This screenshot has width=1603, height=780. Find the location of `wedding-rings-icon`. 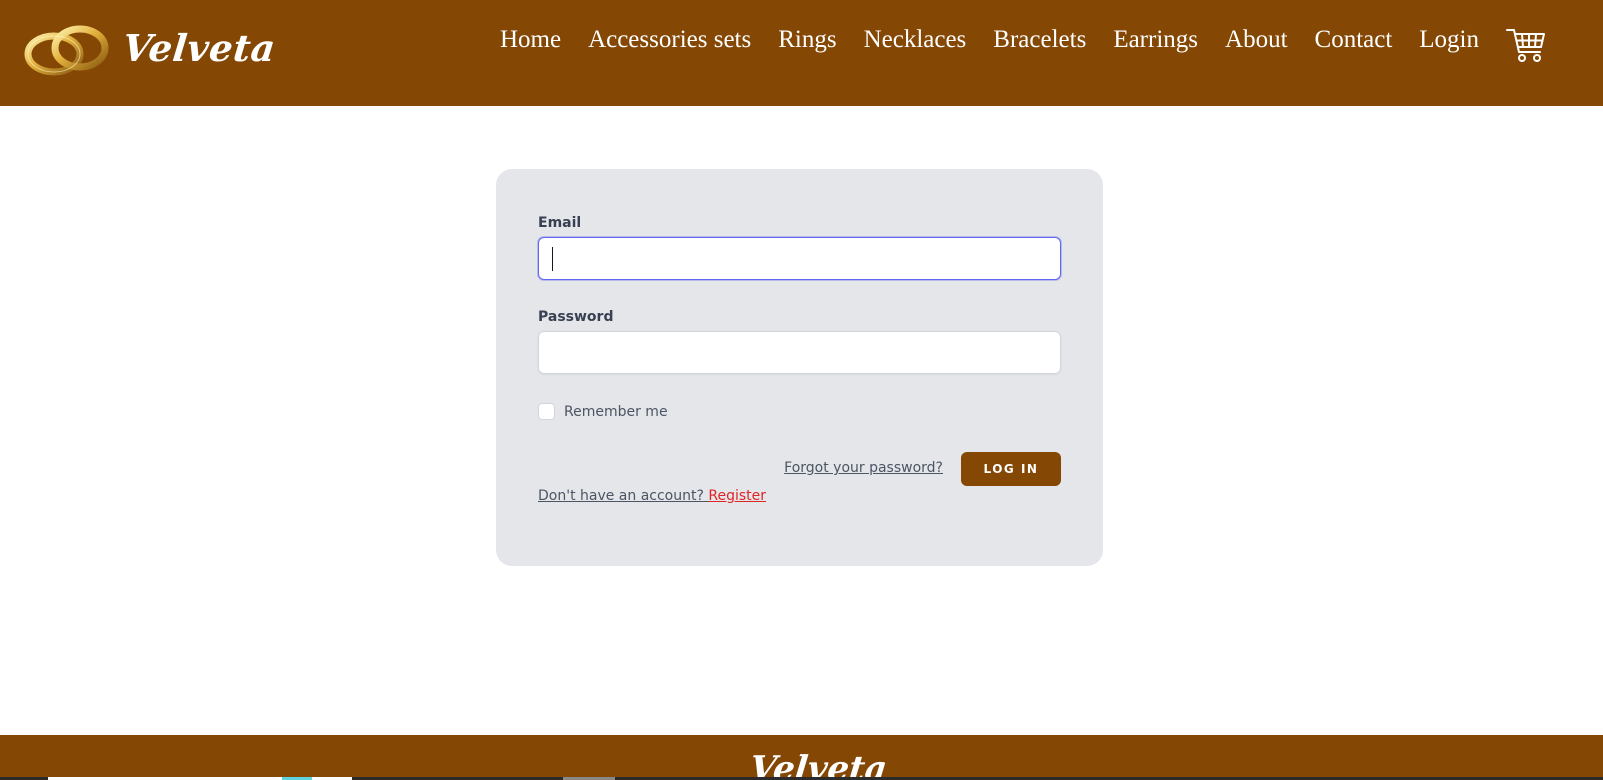

wedding-rings-icon is located at coordinates (67, 50).